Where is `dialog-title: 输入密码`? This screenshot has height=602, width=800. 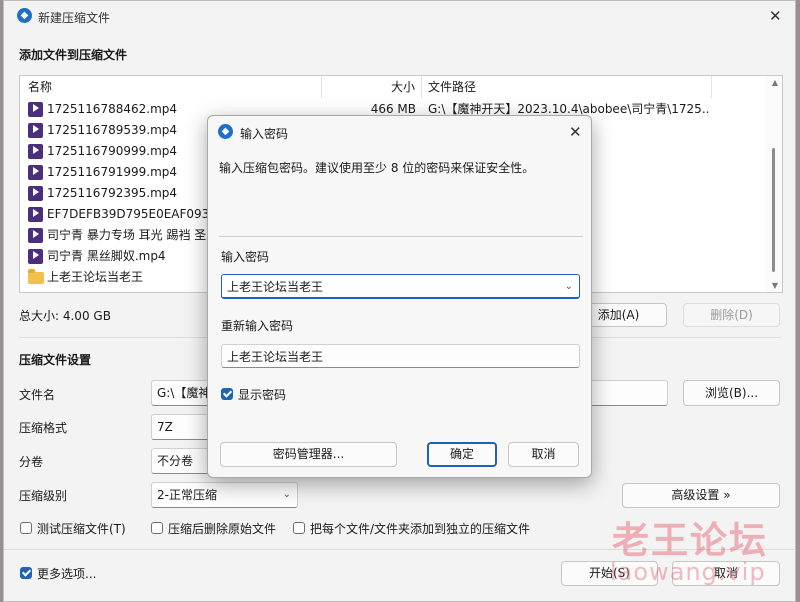
dialog-title: 输入密码 is located at coordinates (264, 134).